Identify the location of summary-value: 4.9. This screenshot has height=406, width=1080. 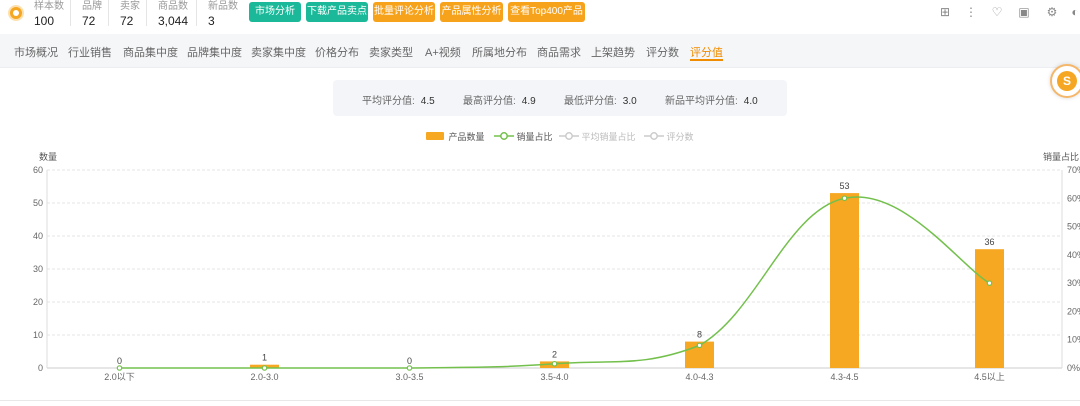
(528, 101).